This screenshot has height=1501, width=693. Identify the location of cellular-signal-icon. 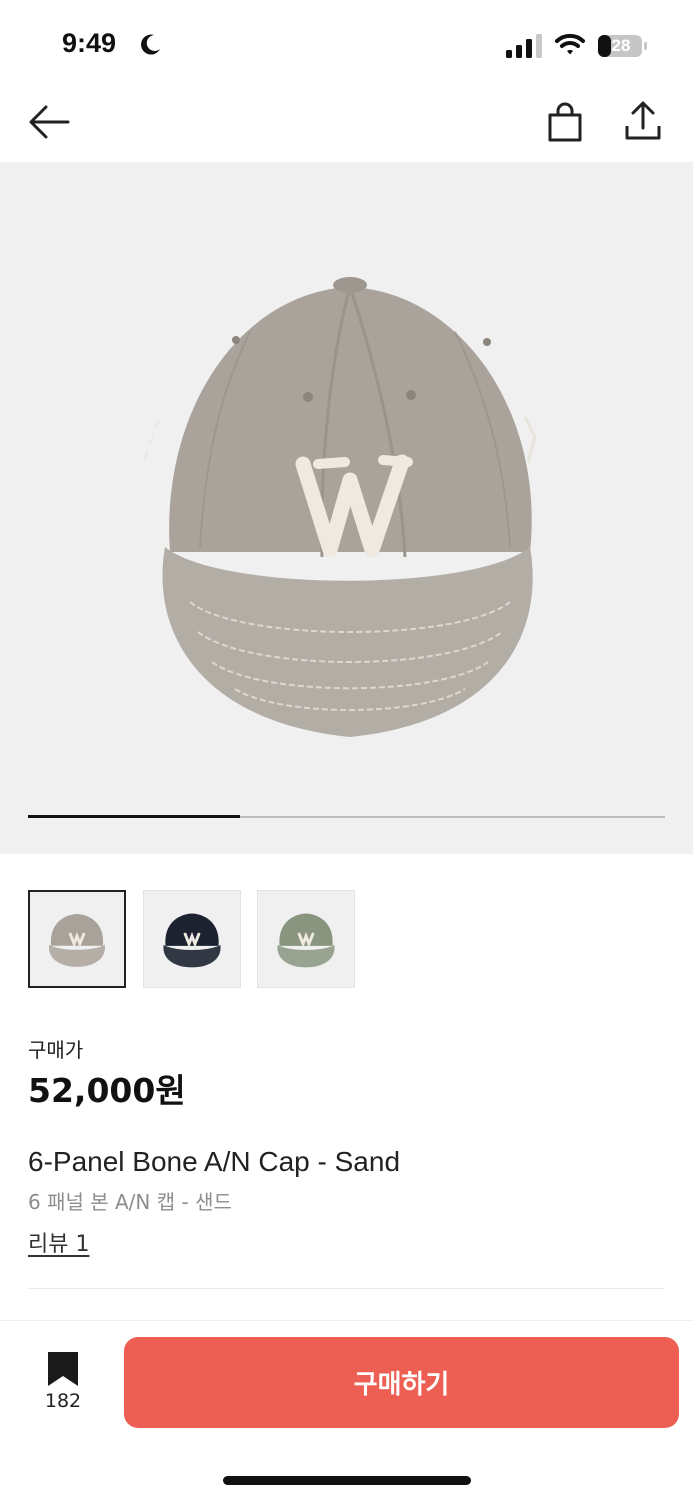
(524, 46).